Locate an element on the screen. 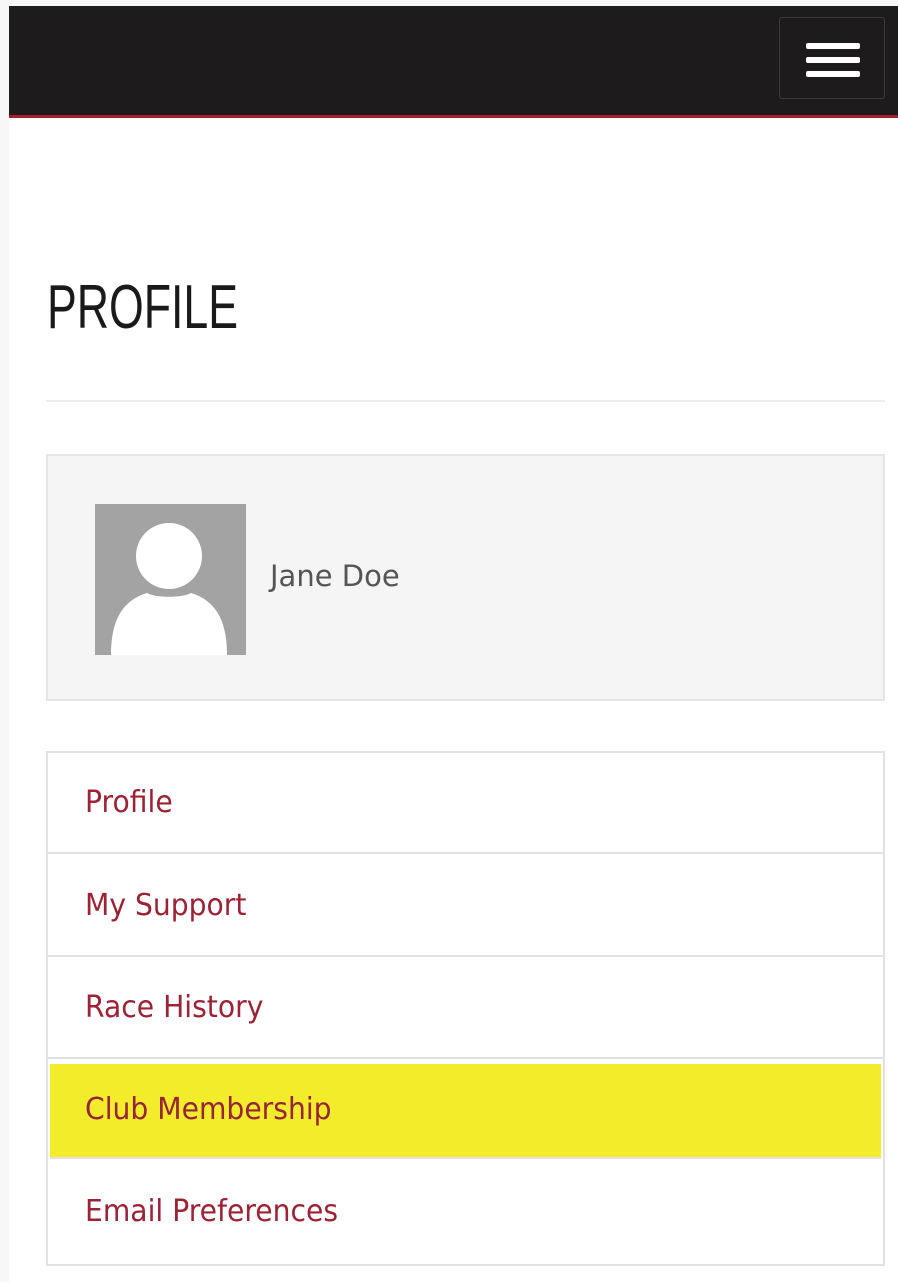 The width and height of the screenshot is (898, 1282). menu-item-profile: Profile is located at coordinates (465, 803).